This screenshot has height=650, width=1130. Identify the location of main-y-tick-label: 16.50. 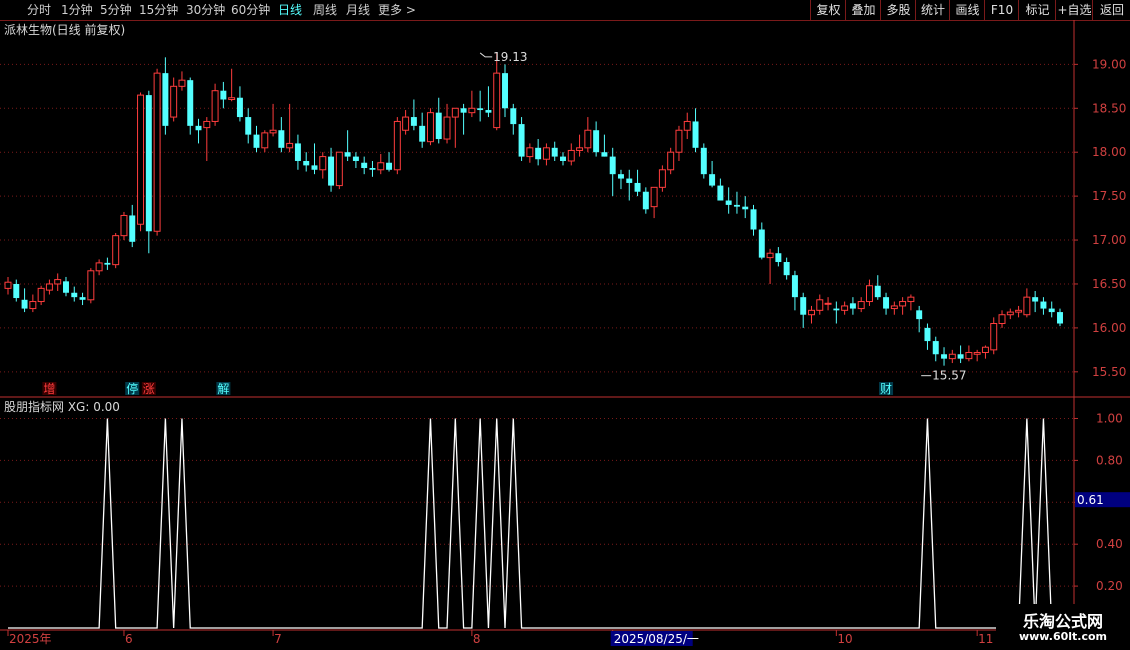
(1109, 284).